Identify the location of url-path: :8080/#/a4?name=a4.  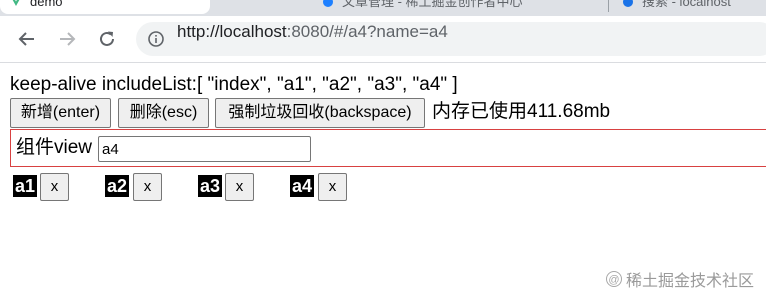
(367, 31).